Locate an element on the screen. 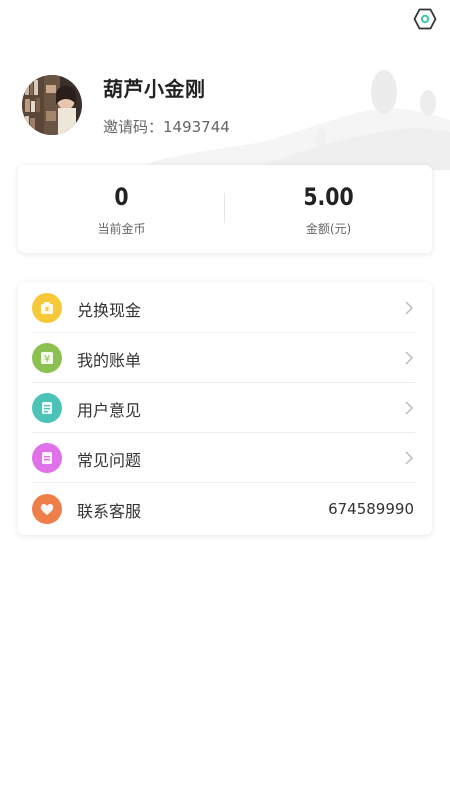  coins-value: 0 is located at coordinates (121, 197).